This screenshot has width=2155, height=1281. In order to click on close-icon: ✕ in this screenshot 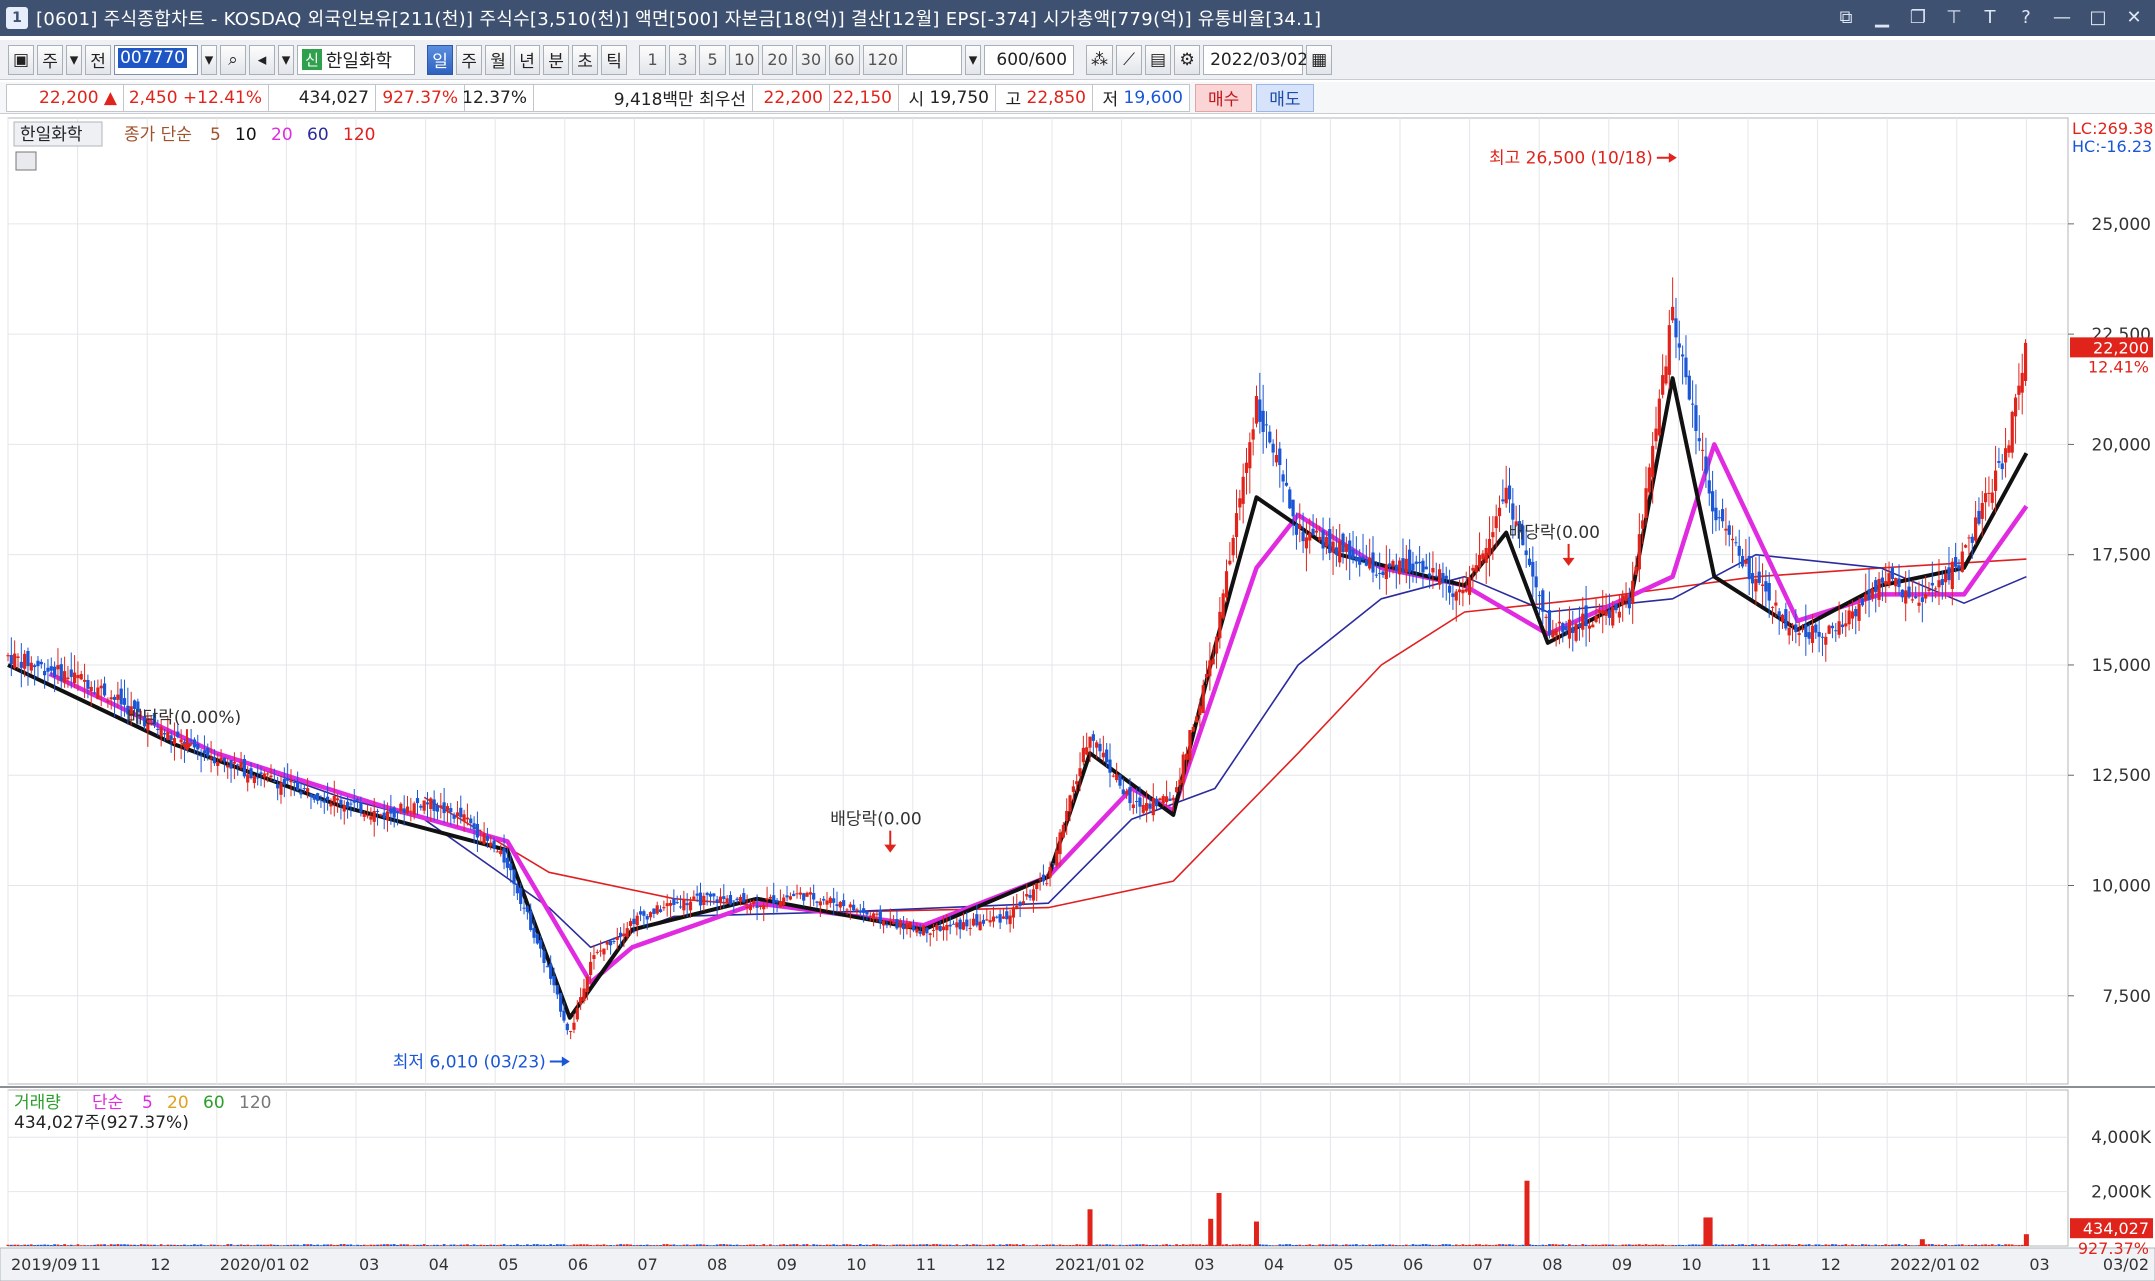, I will do `click(2134, 17)`.